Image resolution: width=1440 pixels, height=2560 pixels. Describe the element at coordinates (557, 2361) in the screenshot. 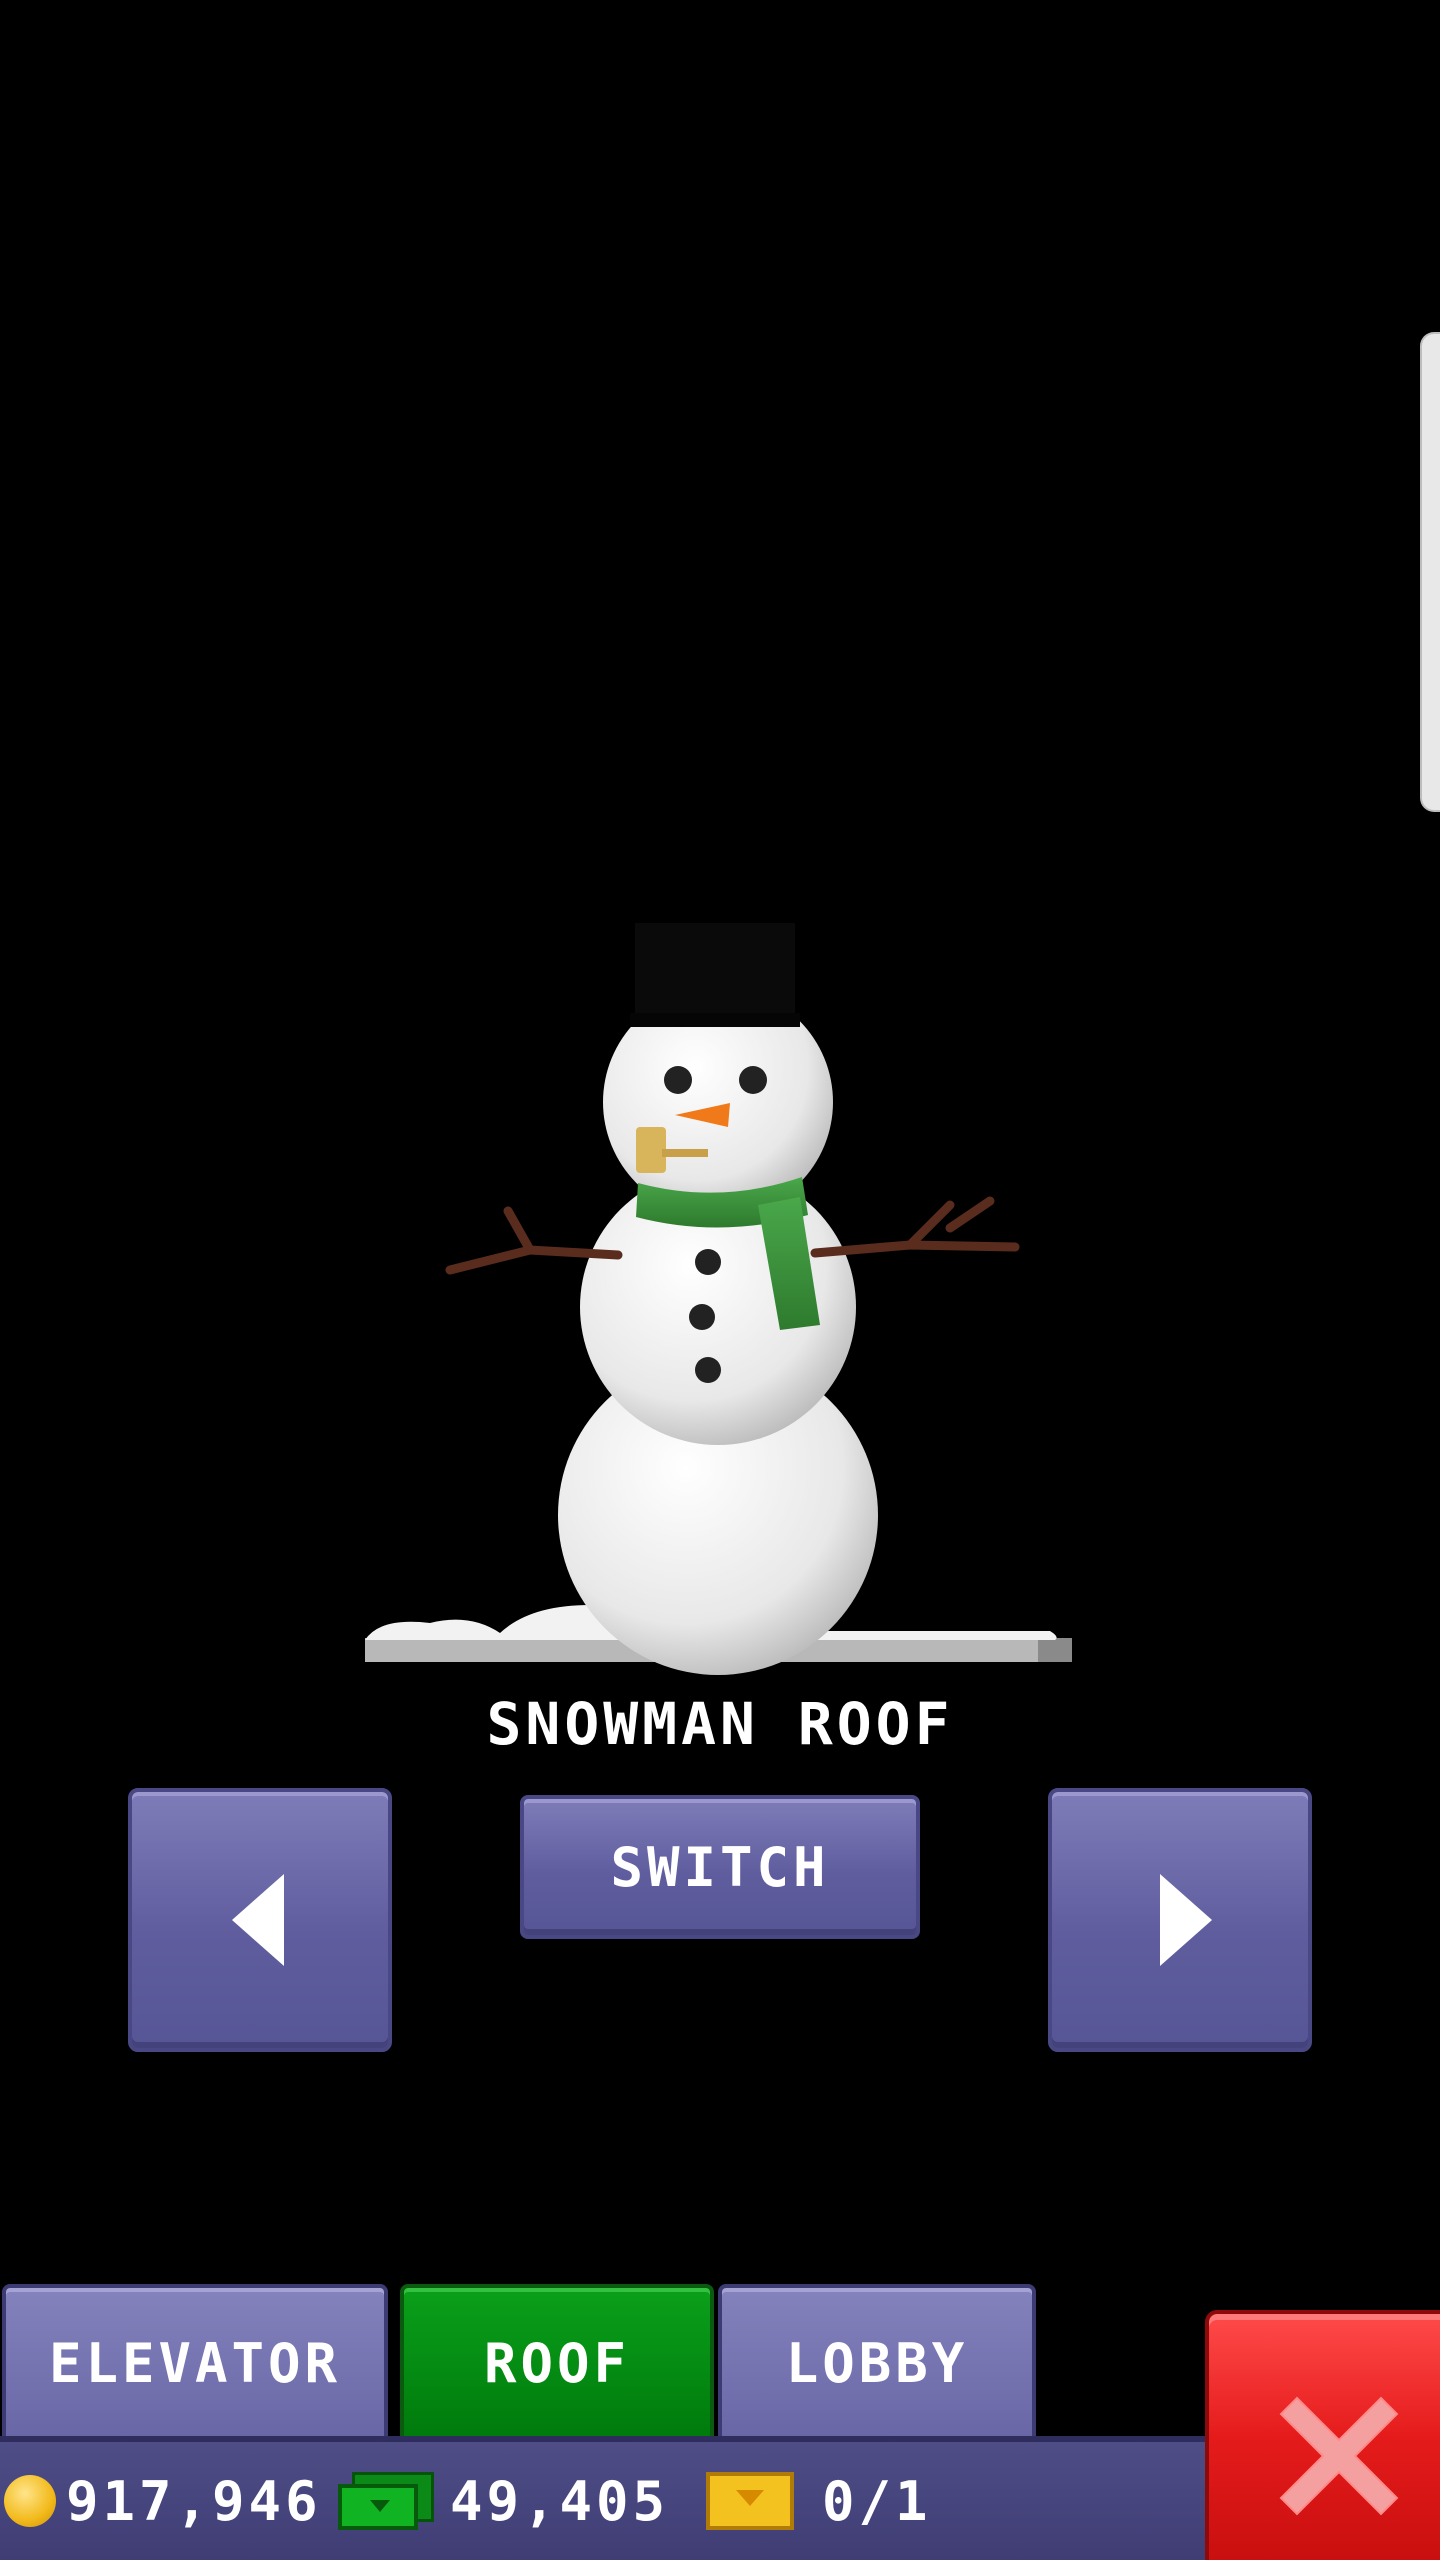

I see `tab-roof: ROOF` at that location.